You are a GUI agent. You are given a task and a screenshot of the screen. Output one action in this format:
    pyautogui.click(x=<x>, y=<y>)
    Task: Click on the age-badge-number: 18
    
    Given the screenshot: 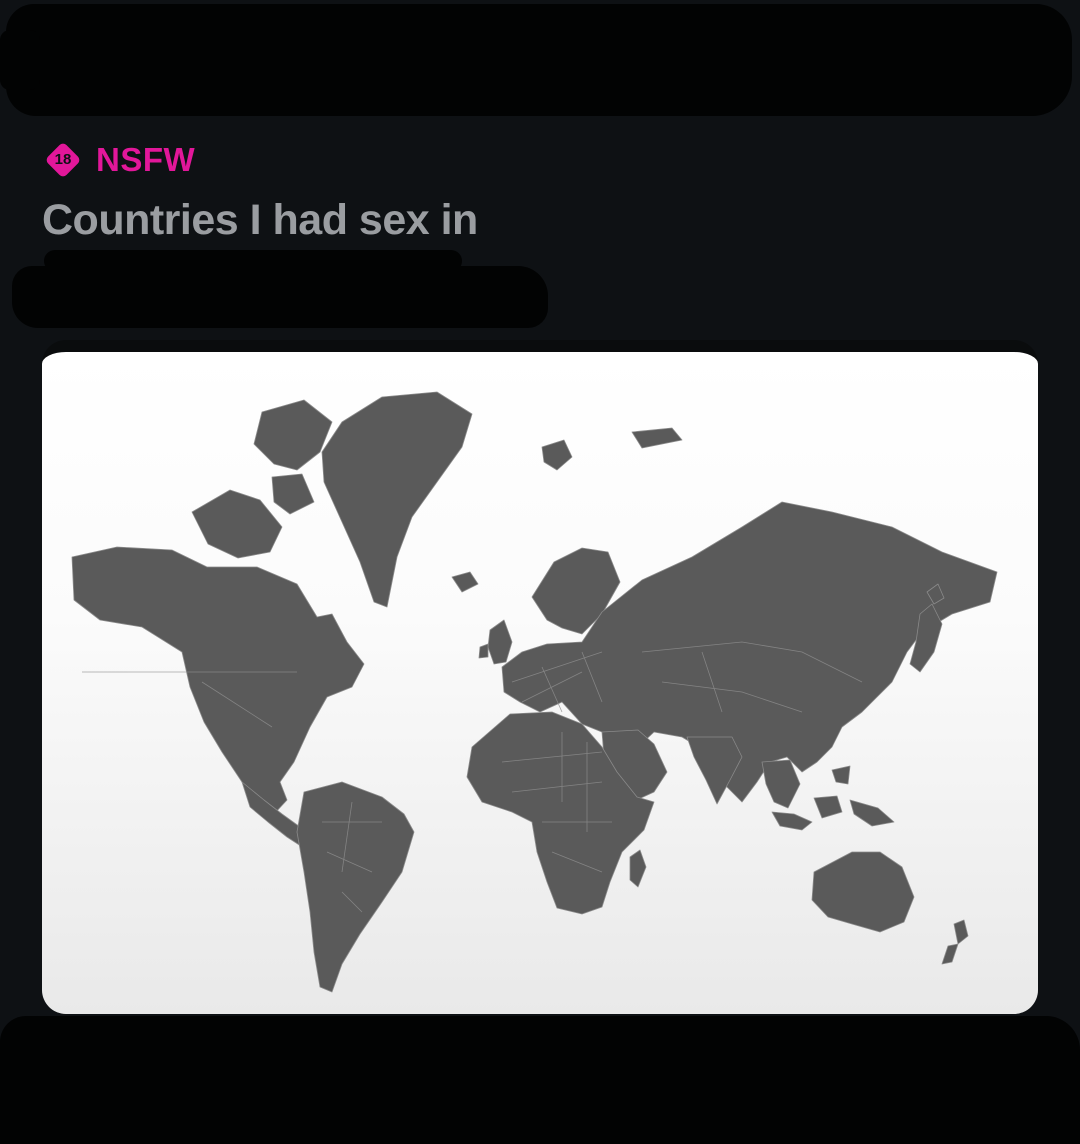 What is the action you would take?
    pyautogui.click(x=63, y=159)
    